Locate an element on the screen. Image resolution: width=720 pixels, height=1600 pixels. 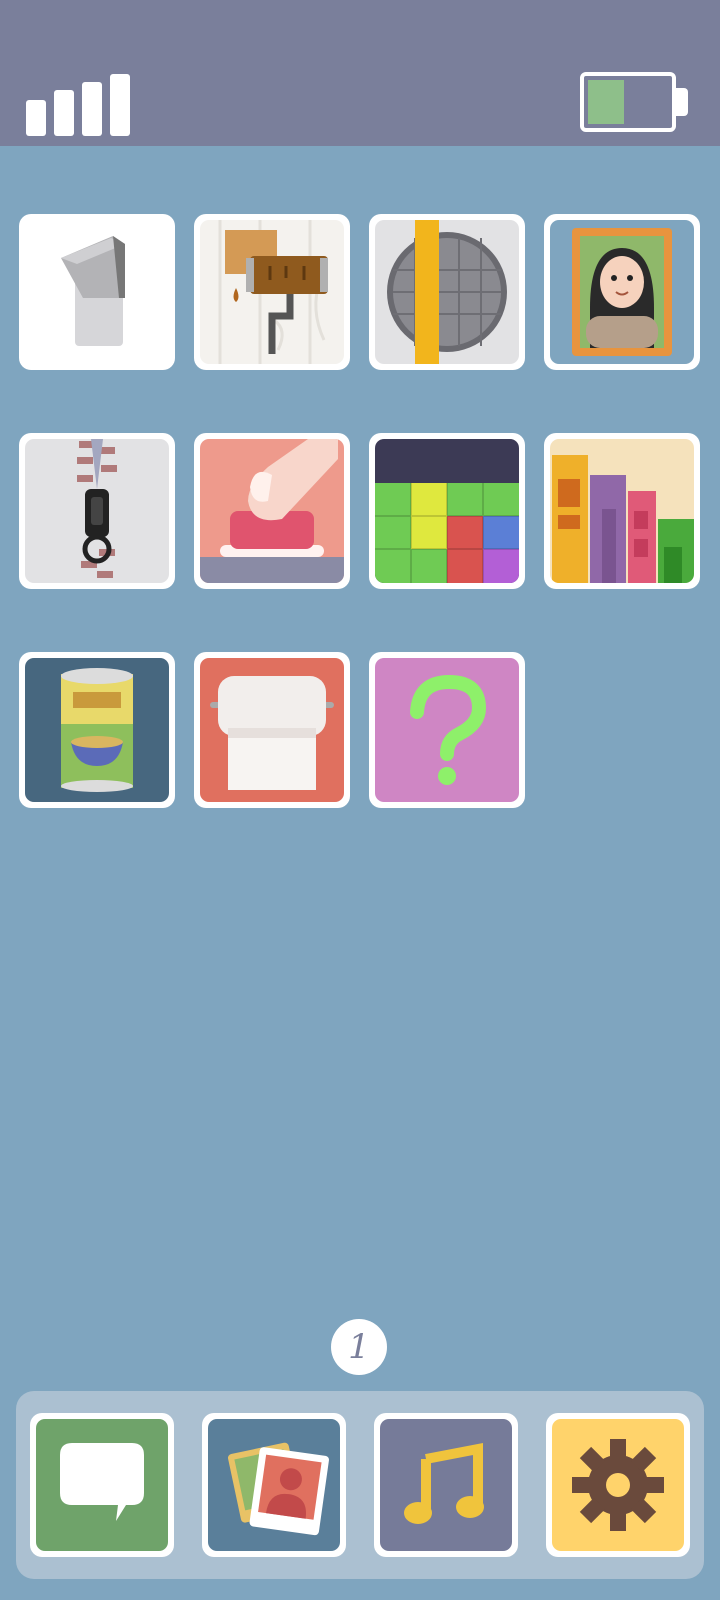
portrait-painting-icon is located at coordinates (622, 292).